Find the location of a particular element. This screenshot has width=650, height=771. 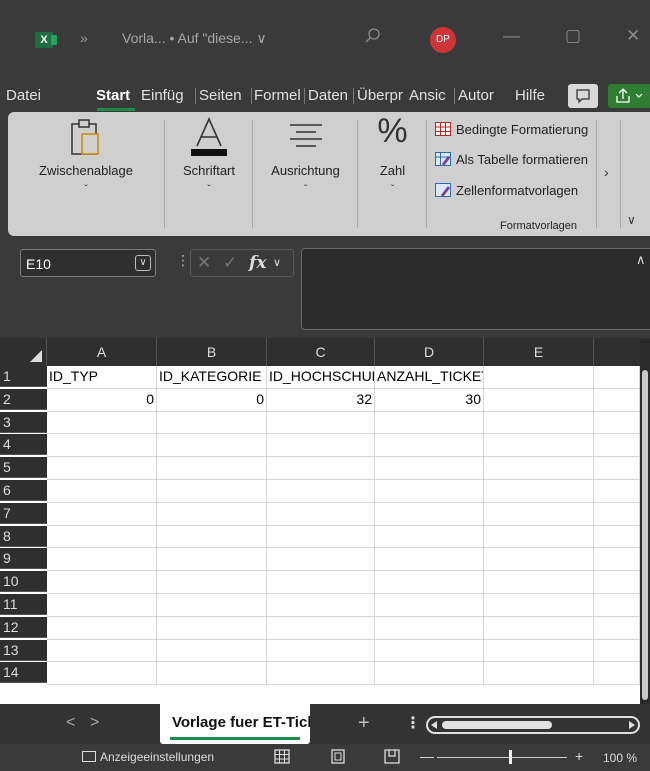

next-sheet-button: > is located at coordinates (94, 723).